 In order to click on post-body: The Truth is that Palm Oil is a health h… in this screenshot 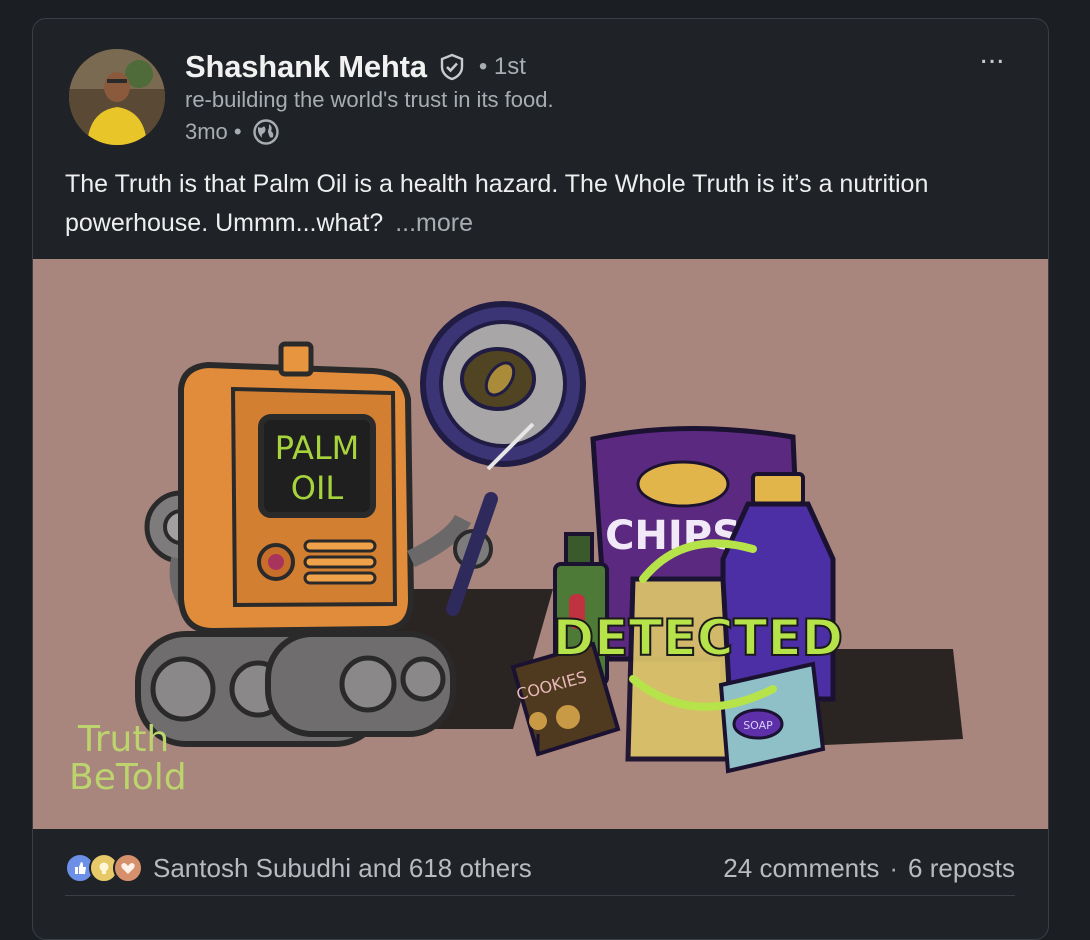, I will do `click(497, 203)`.